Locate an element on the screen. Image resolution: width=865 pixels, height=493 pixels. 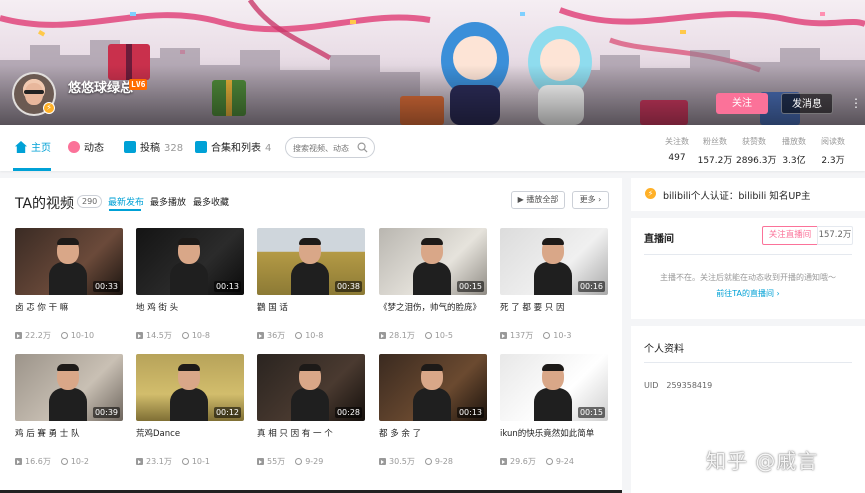
uid-row: UID 259358419 is located at coordinates (678, 385).